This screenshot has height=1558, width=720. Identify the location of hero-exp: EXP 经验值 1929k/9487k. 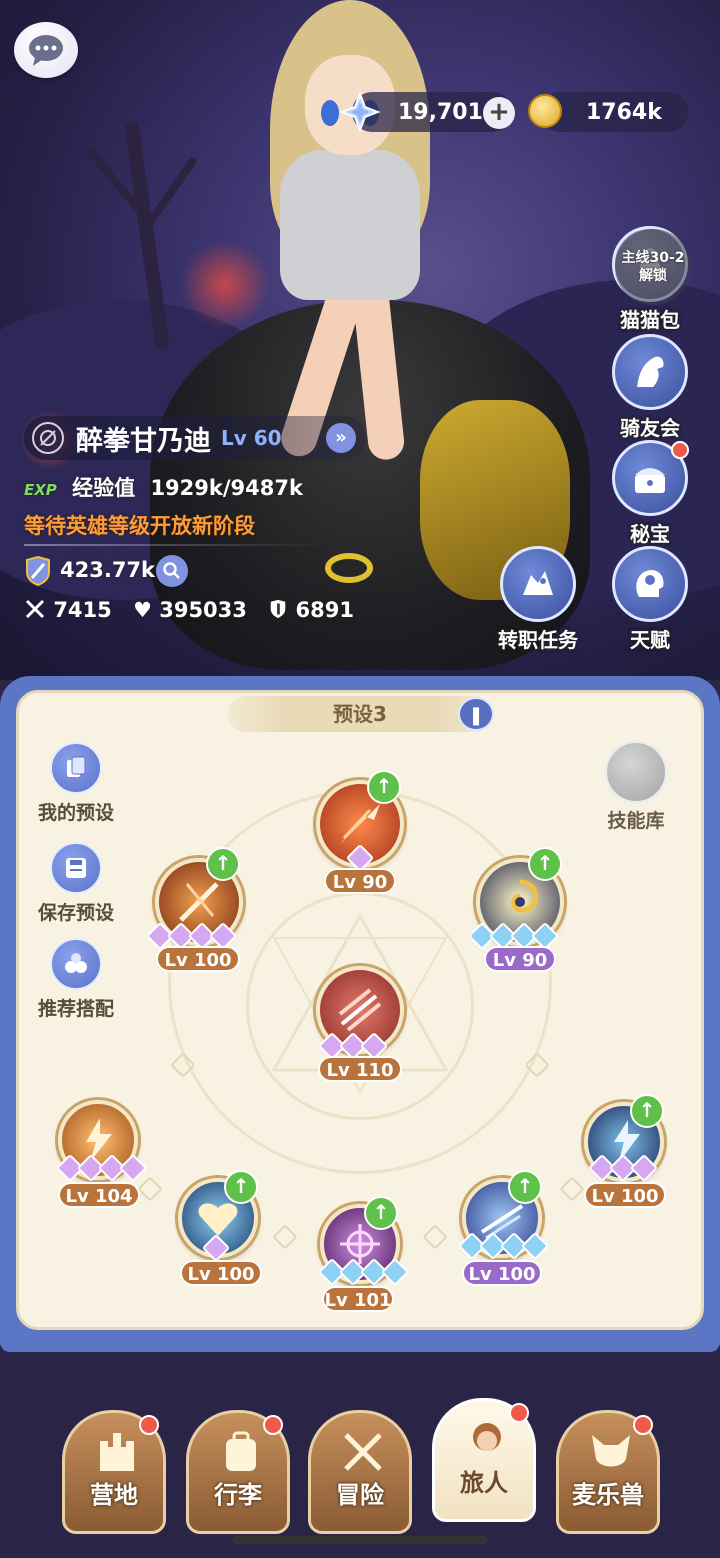
(163, 487).